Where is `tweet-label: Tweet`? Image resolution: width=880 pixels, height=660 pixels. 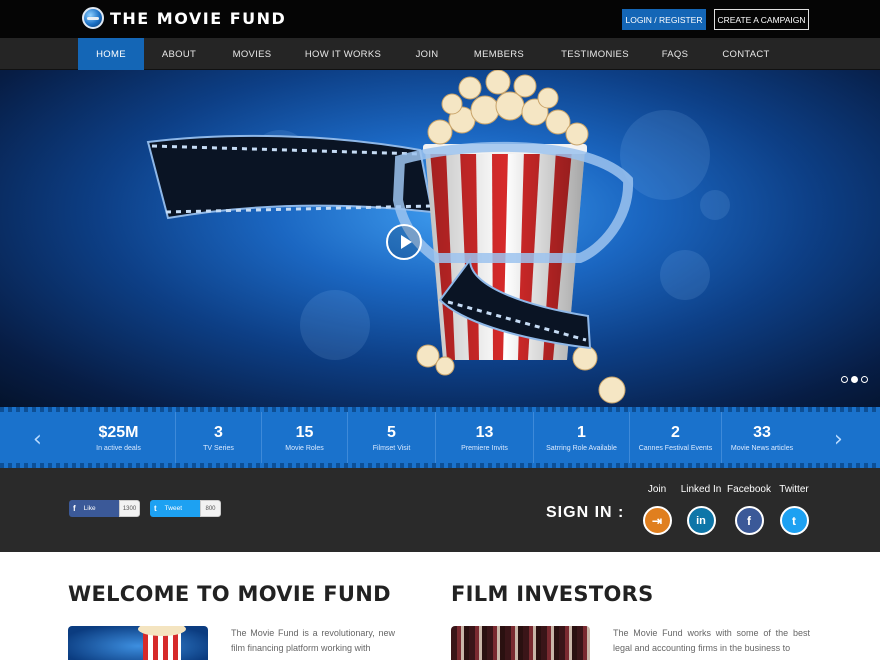 tweet-label: Tweet is located at coordinates (173, 508).